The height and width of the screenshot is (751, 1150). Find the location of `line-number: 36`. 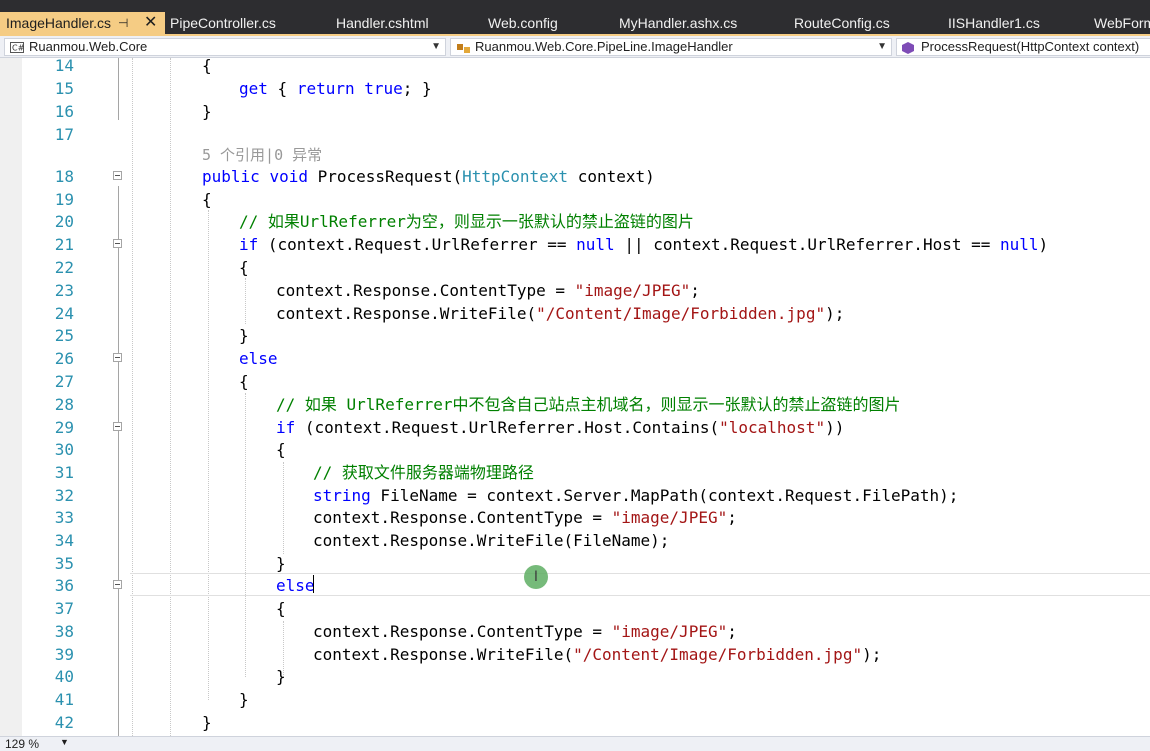

line-number: 36 is located at coordinates (64, 585).